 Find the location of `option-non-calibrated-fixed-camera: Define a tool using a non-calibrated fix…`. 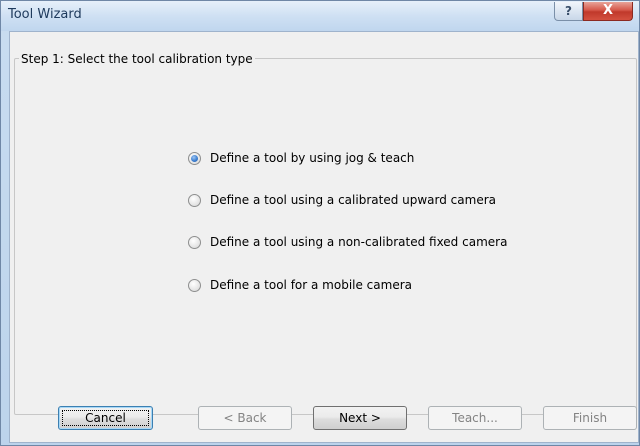

option-non-calibrated-fixed-camera: Define a tool using a non-calibrated fix… is located at coordinates (347, 242).